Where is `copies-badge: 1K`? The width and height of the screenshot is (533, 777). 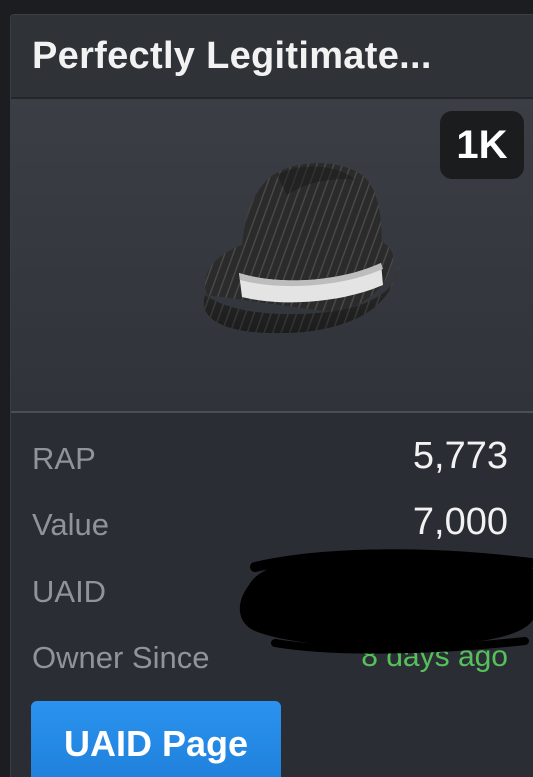
copies-badge: 1K is located at coordinates (482, 145).